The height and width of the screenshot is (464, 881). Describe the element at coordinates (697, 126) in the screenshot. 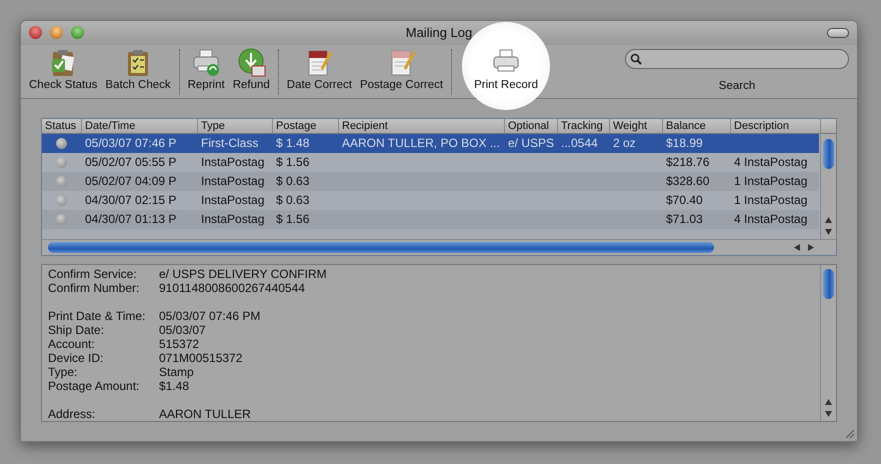

I see `column-header: Balance` at that location.